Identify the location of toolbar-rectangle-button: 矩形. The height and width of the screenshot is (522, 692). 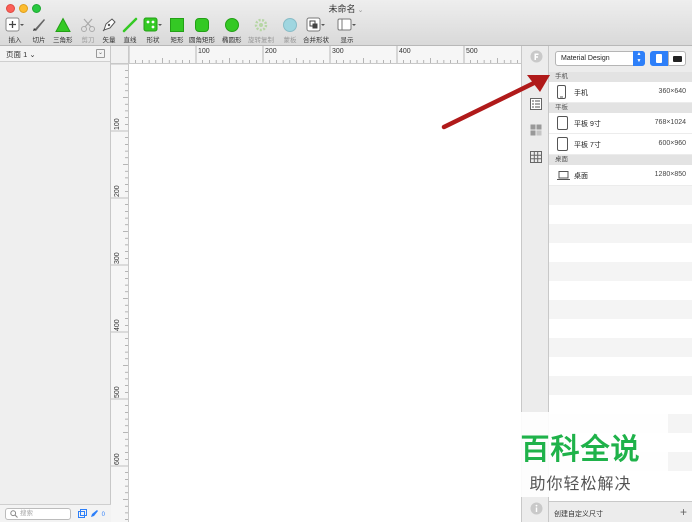
(177, 30).